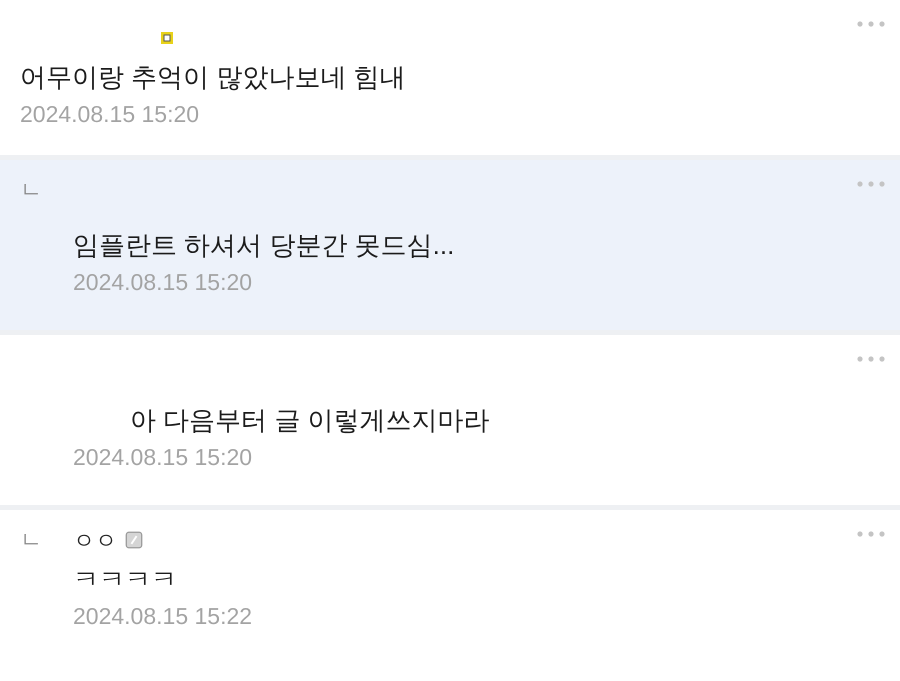  What do you see at coordinates (125, 580) in the screenshot?
I see `comment-text: ㅋㅋㅋㅋ` at bounding box center [125, 580].